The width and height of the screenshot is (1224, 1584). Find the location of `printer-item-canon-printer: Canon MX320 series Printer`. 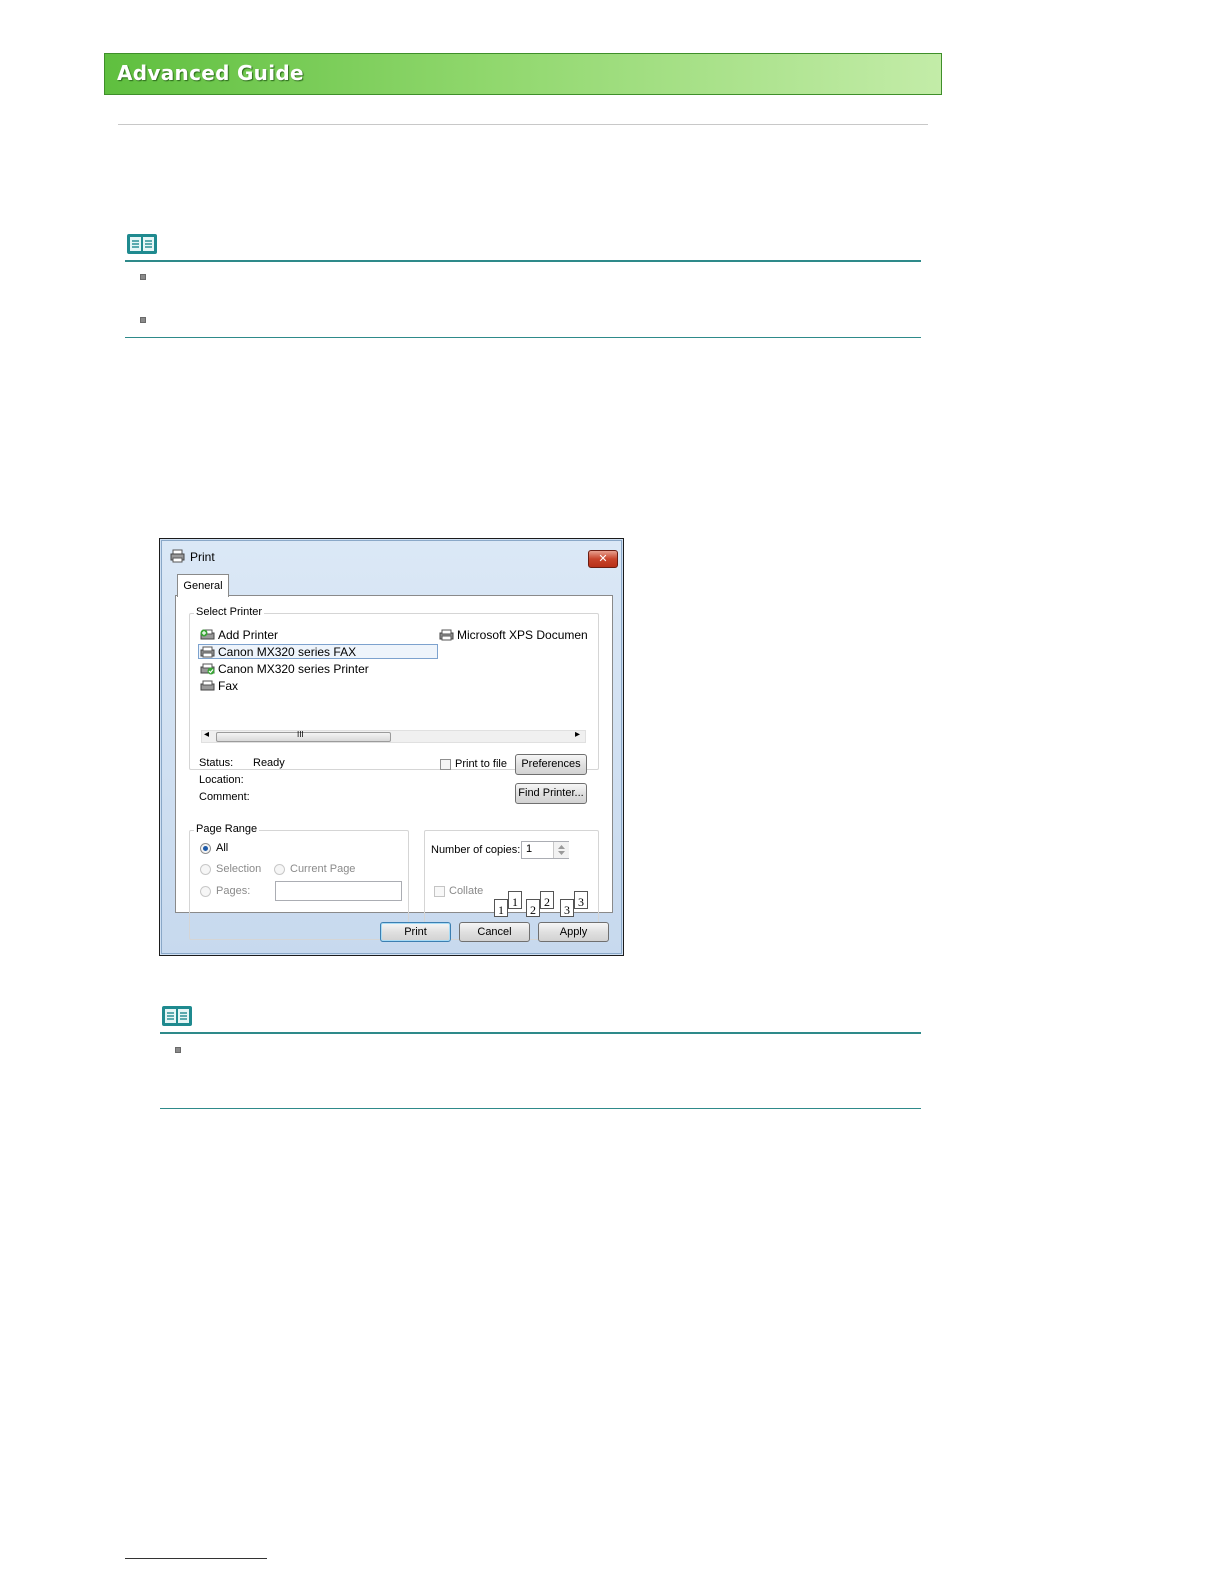

printer-item-canon-printer: Canon MX320 series Printer is located at coordinates (320, 670).